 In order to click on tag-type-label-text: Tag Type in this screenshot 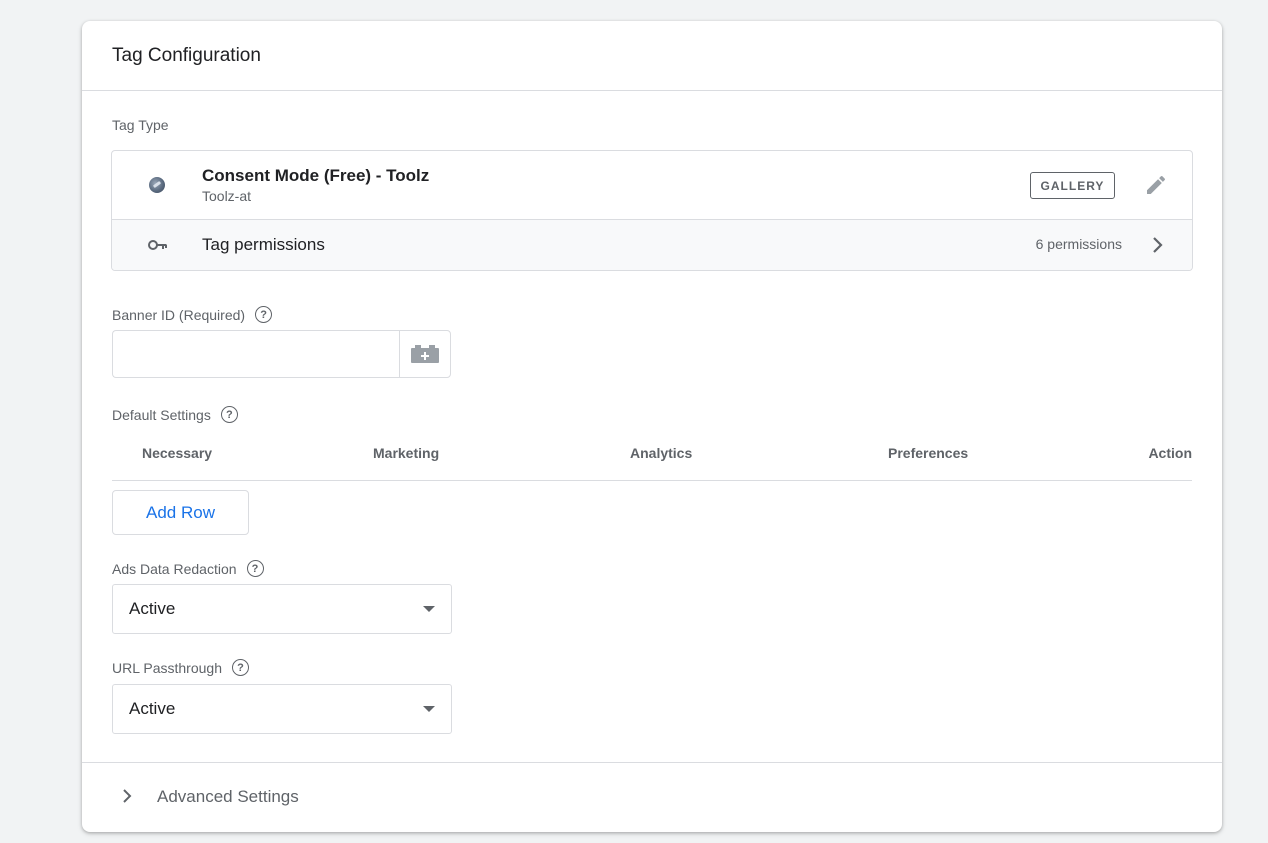, I will do `click(140, 125)`.